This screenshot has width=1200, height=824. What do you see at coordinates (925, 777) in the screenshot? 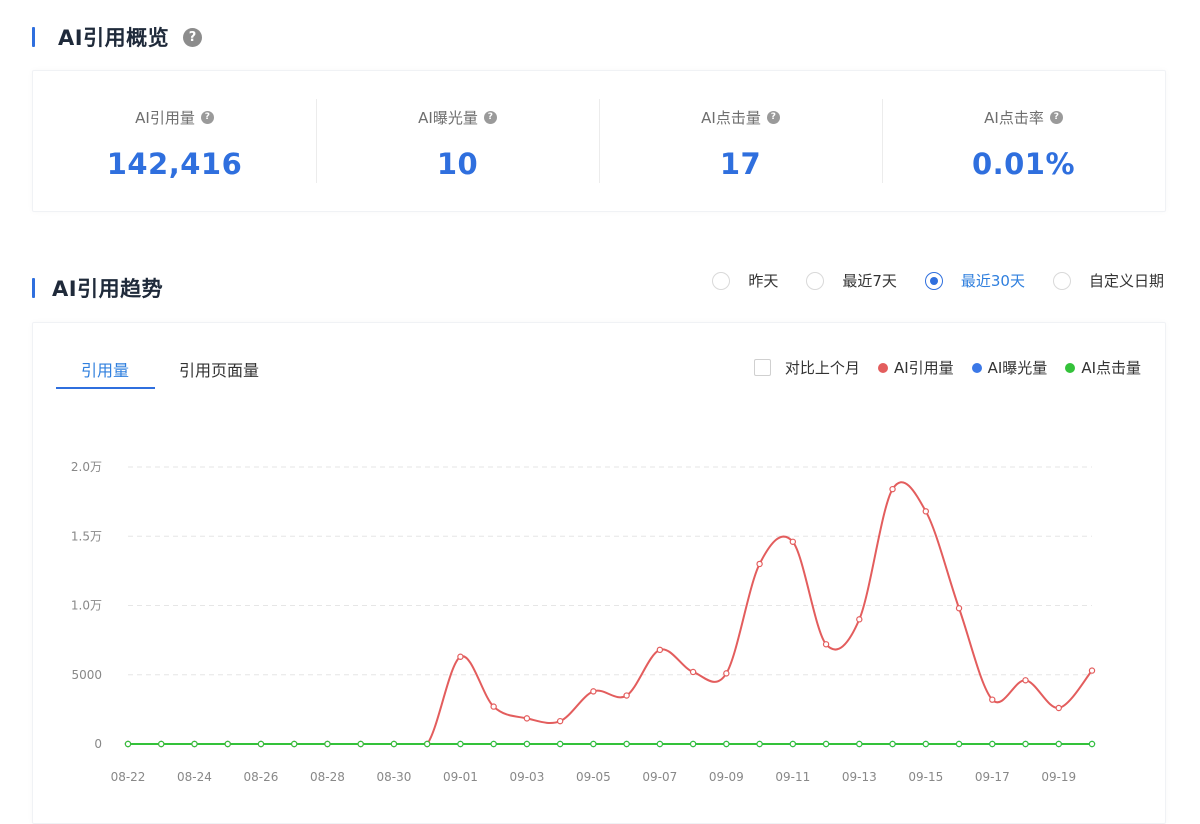
I see `x-tick-label: 09-15` at bounding box center [925, 777].